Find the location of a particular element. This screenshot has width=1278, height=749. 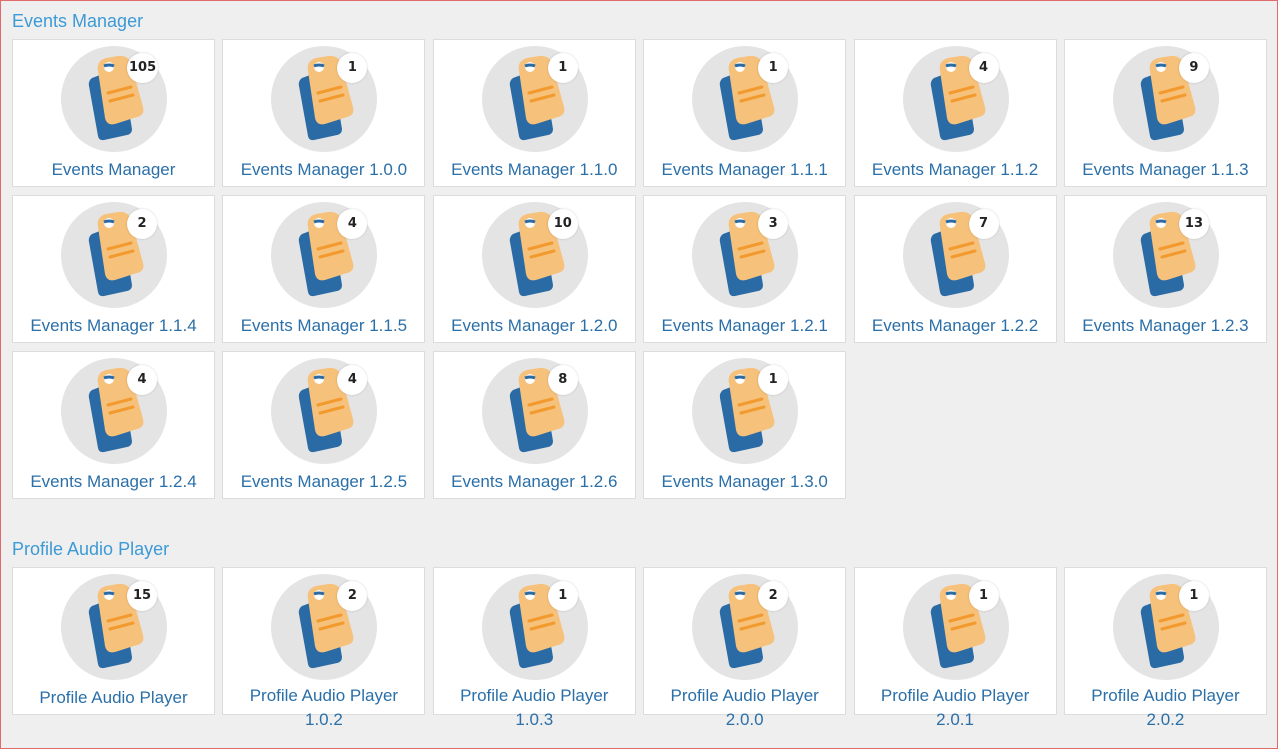

tile-label-line: Events Manager 1.2.4 is located at coordinates (113, 481).